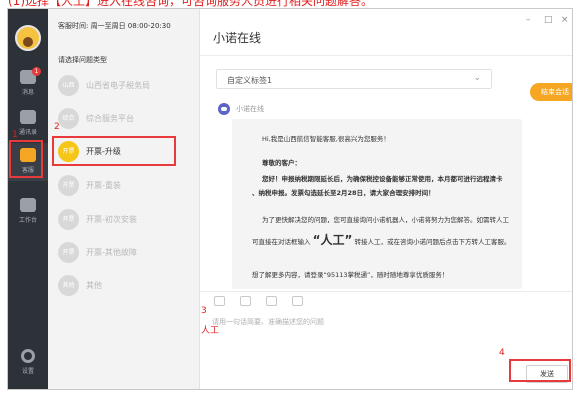 The height and width of the screenshot is (398, 580). I want to click on contacts-icon, so click(28, 117).